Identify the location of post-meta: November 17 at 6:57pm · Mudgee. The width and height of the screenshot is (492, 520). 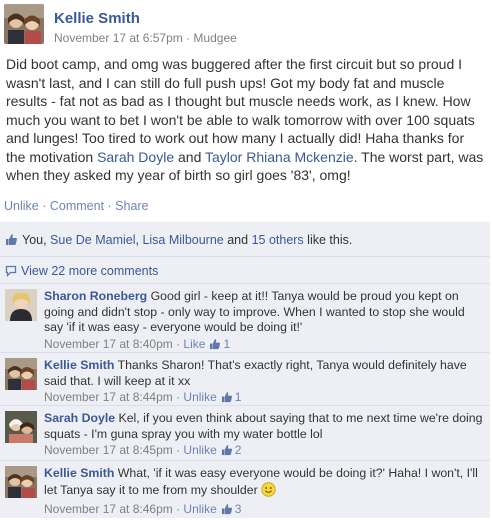
(145, 38).